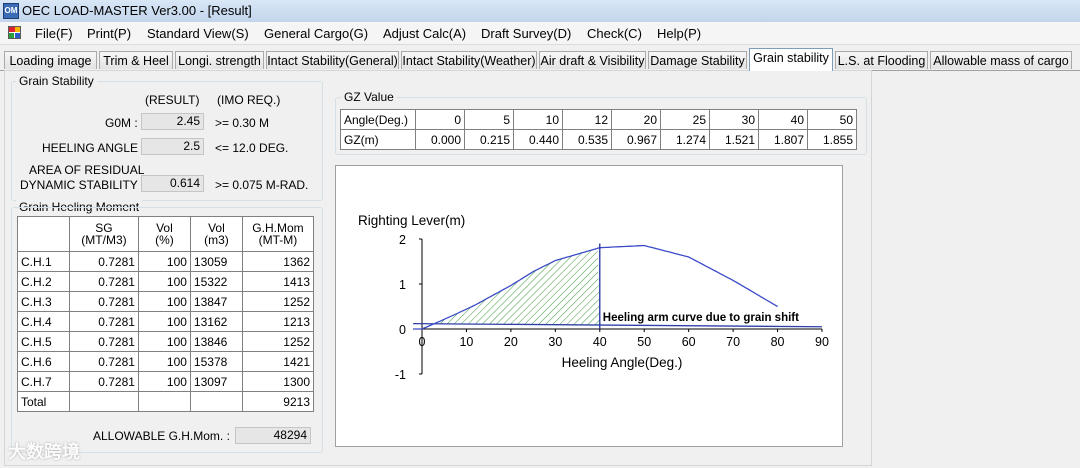 This screenshot has width=1080, height=468. I want to click on x-tick-label: 30, so click(555, 342).